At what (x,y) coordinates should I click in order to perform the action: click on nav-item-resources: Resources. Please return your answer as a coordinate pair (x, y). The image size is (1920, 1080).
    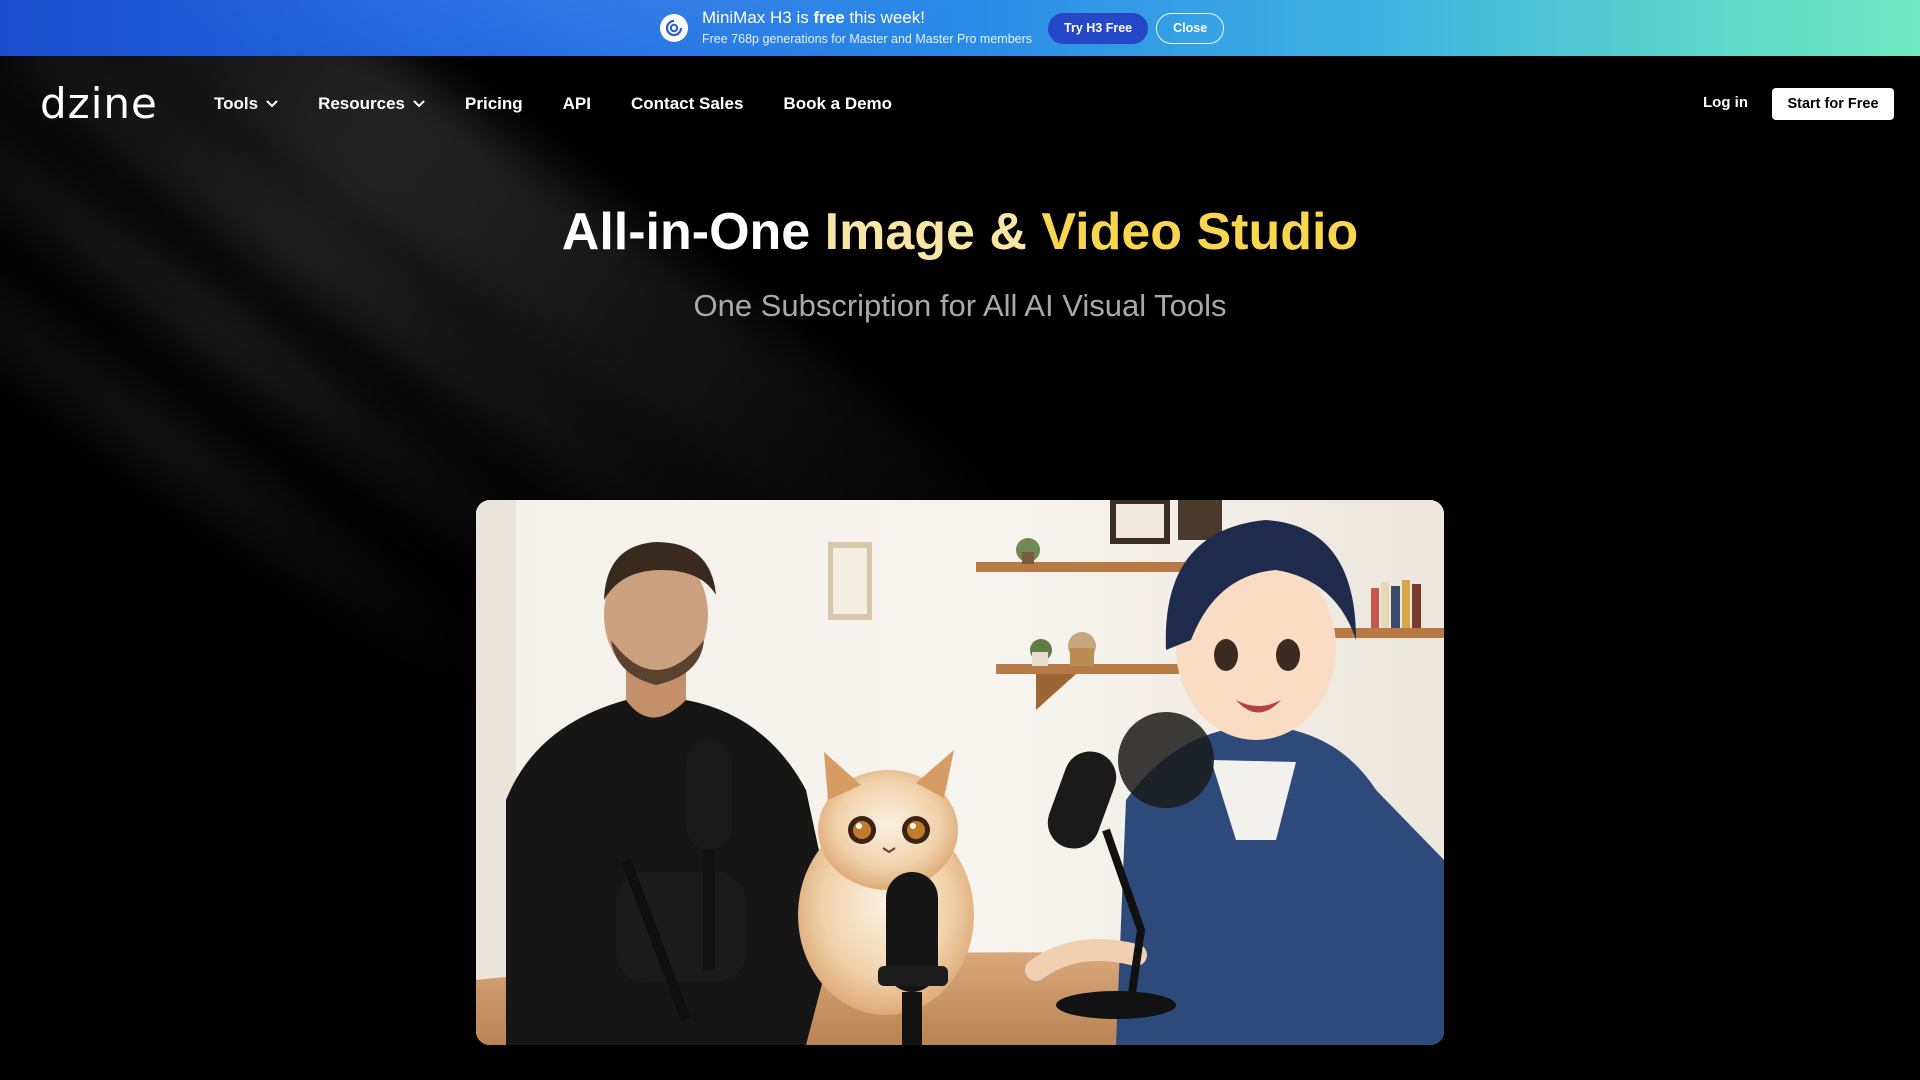
    Looking at the image, I should click on (371, 104).